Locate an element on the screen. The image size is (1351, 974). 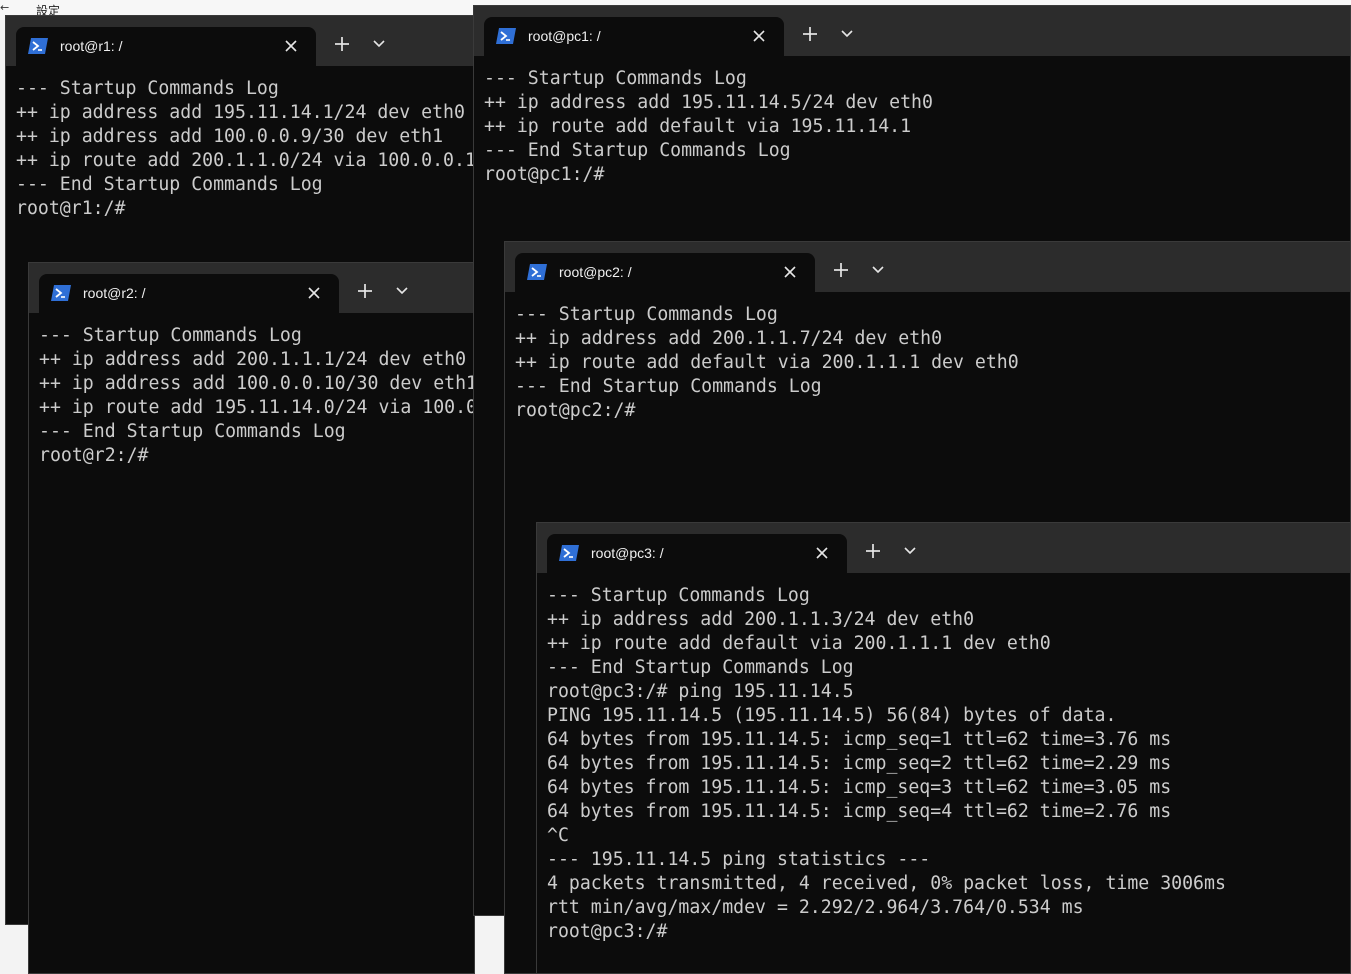
terminal-line: ++ ip address add 200.1.1.3/24 dev eth0 is located at coordinates (761, 619).